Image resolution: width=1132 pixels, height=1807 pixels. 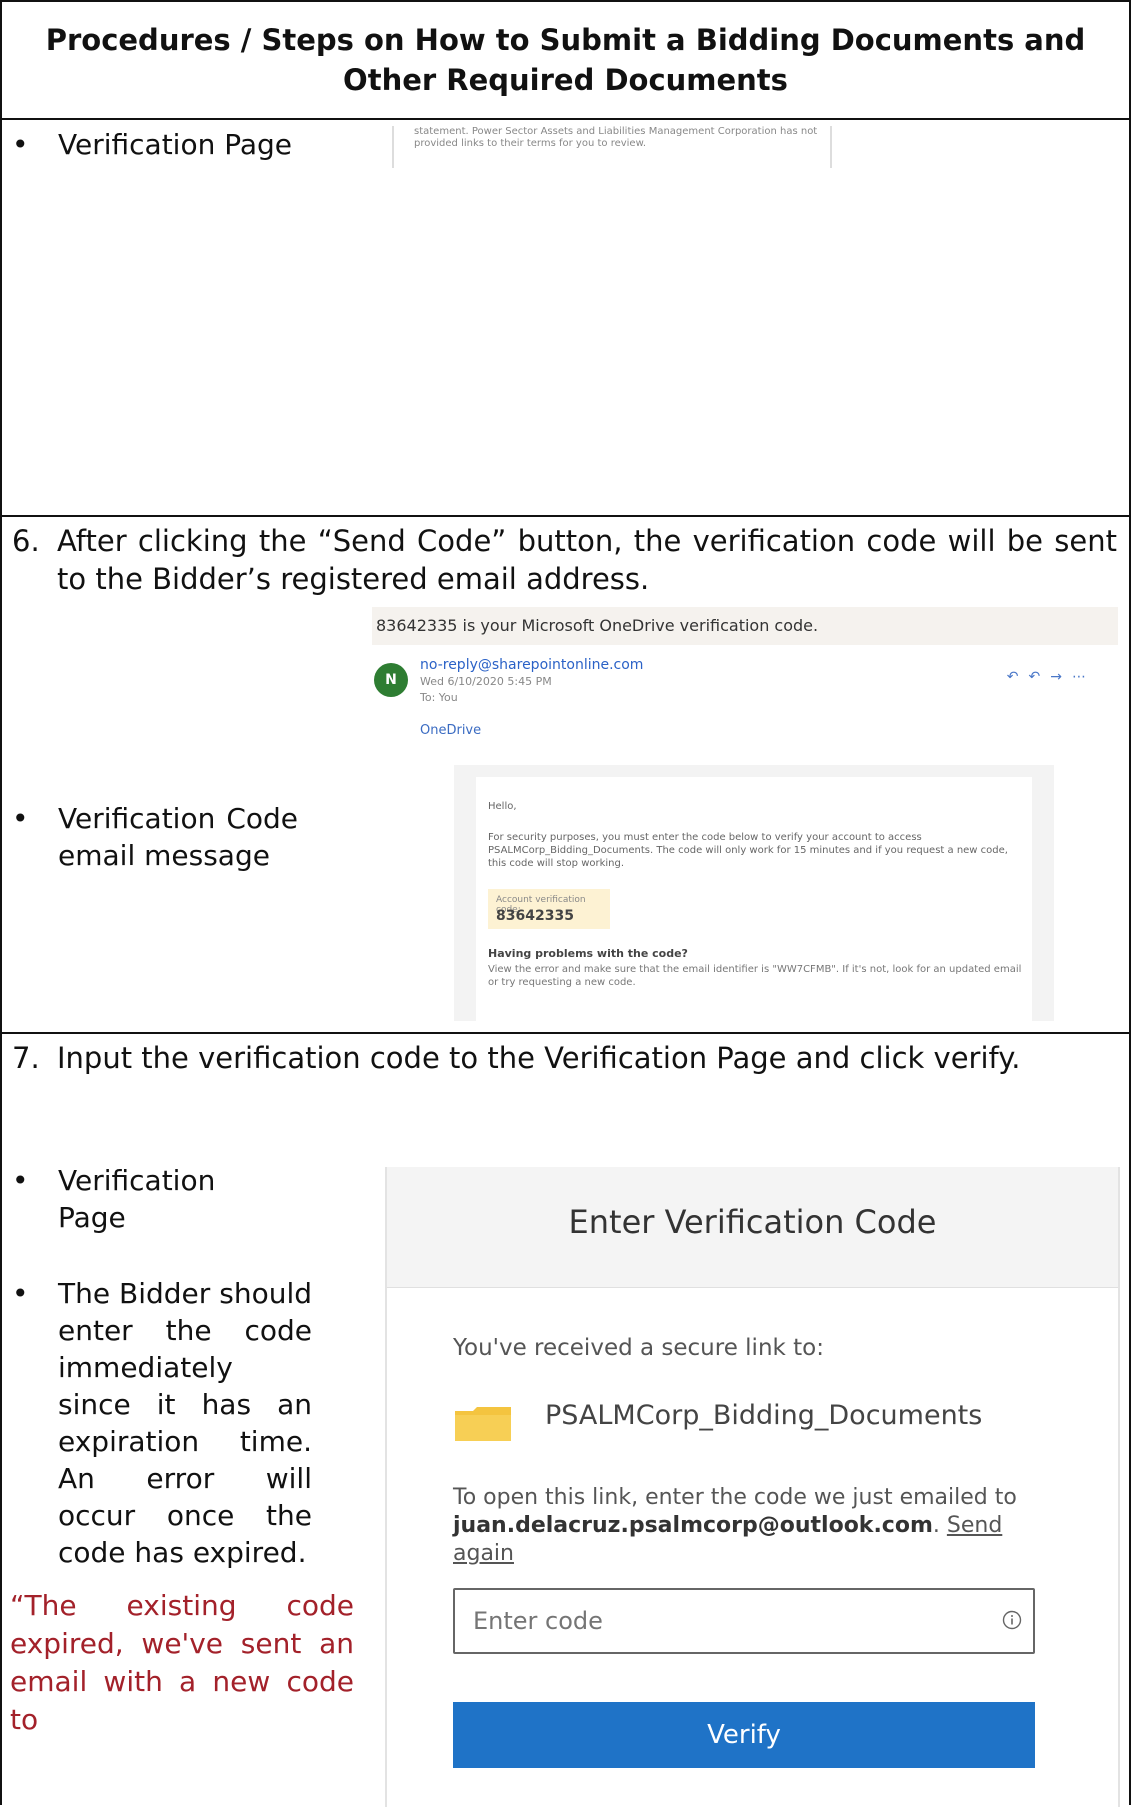 I want to click on recipient-email: juan.delacruz.psalmcorp@outlook.com, so click(x=693, y=1525).